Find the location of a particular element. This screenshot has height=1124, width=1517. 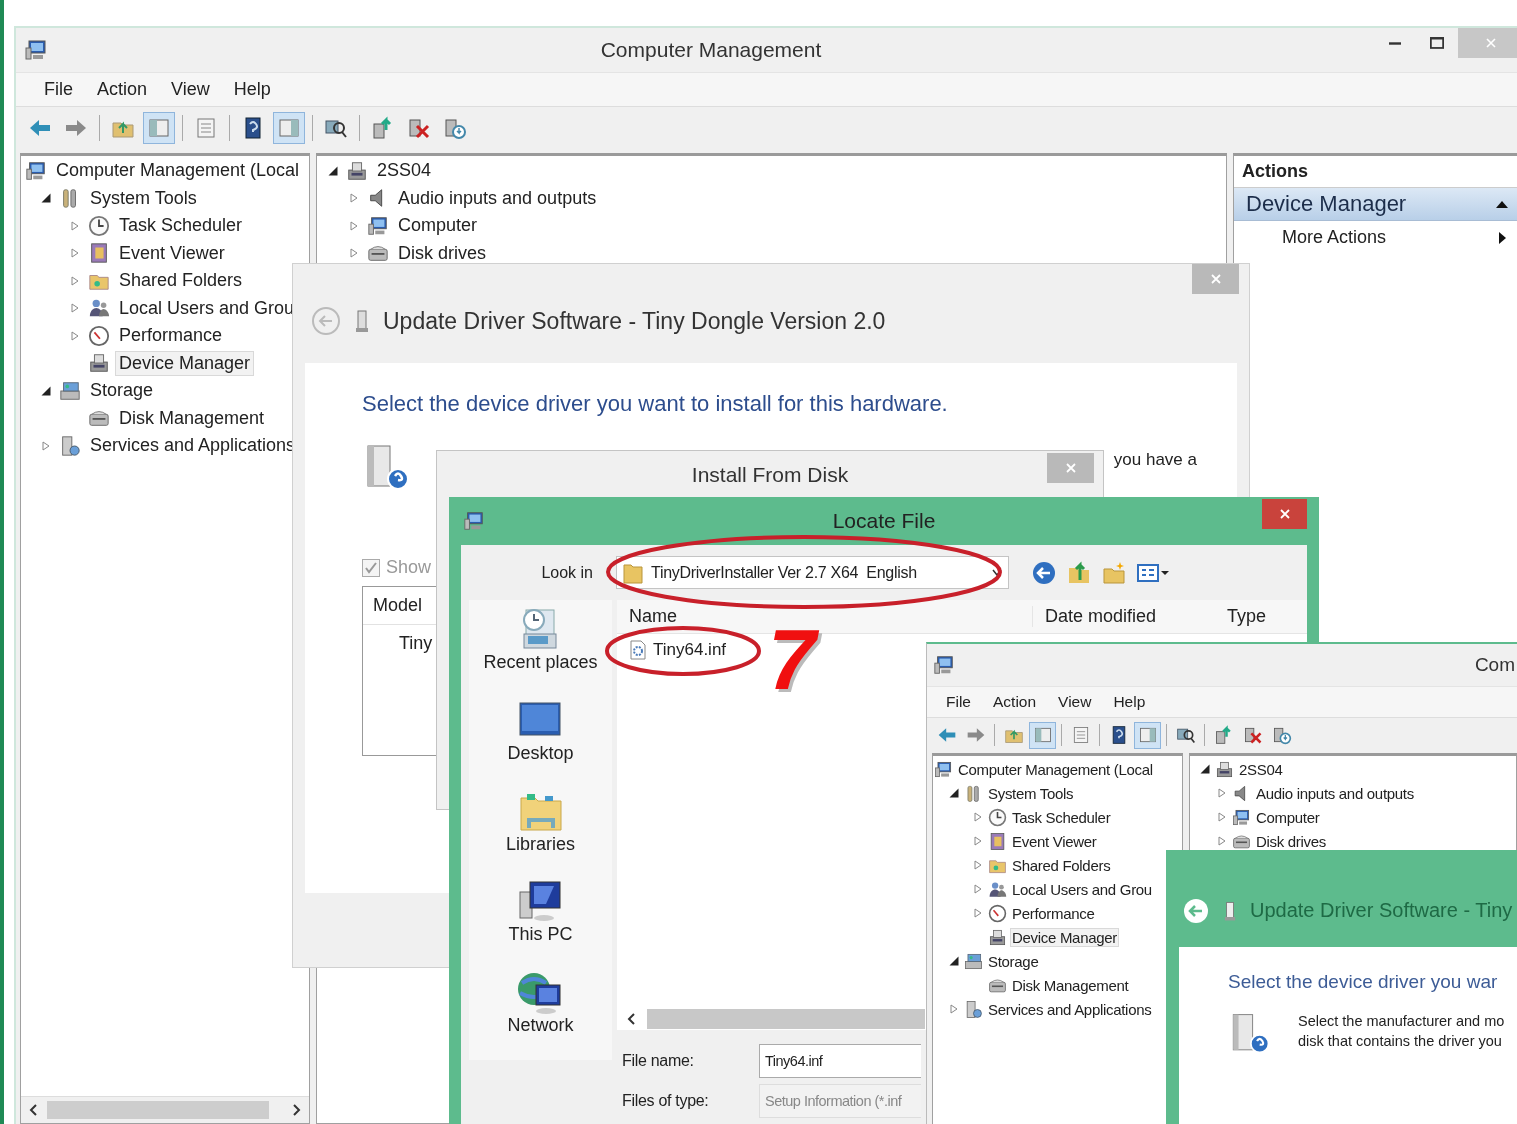

dialog-title: Update Driver Software - Tiny is located at coordinates (1381, 910).